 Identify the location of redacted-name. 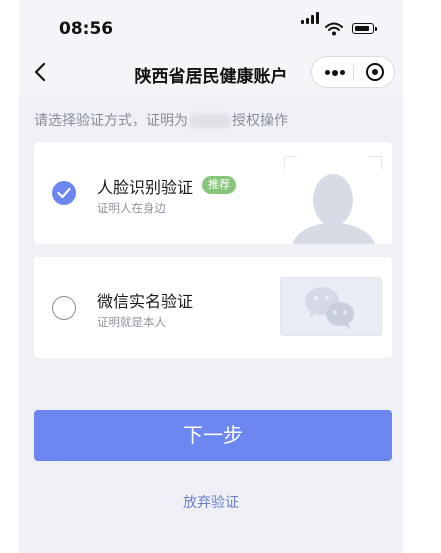
(210, 121).